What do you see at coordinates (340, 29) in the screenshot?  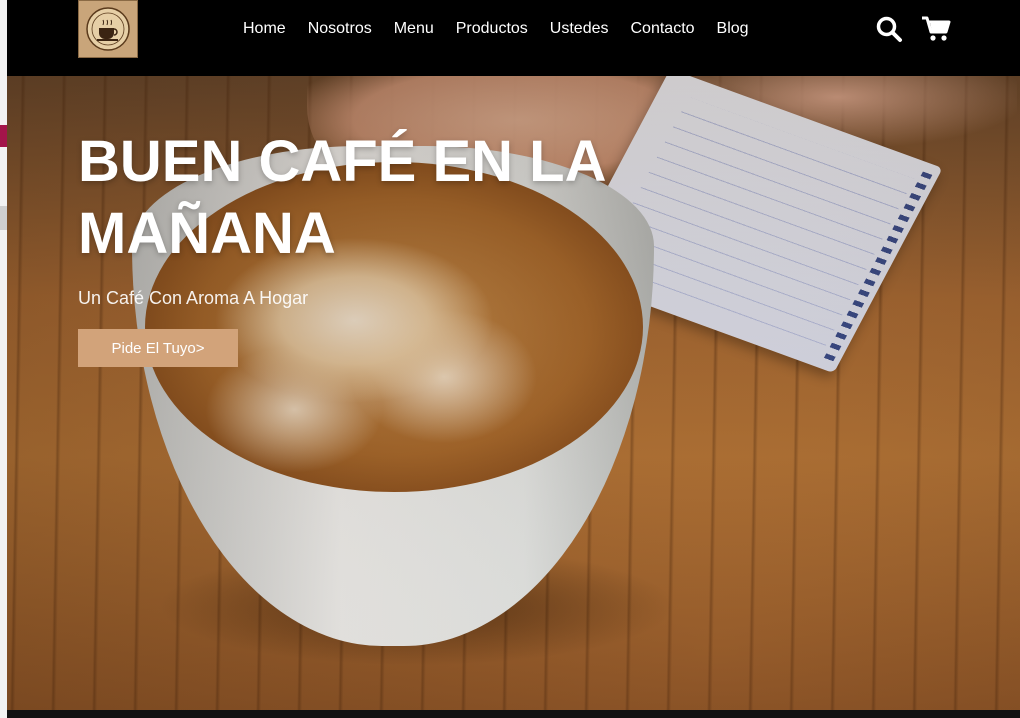 I see `nav-item-nosotros: Nosotros` at bounding box center [340, 29].